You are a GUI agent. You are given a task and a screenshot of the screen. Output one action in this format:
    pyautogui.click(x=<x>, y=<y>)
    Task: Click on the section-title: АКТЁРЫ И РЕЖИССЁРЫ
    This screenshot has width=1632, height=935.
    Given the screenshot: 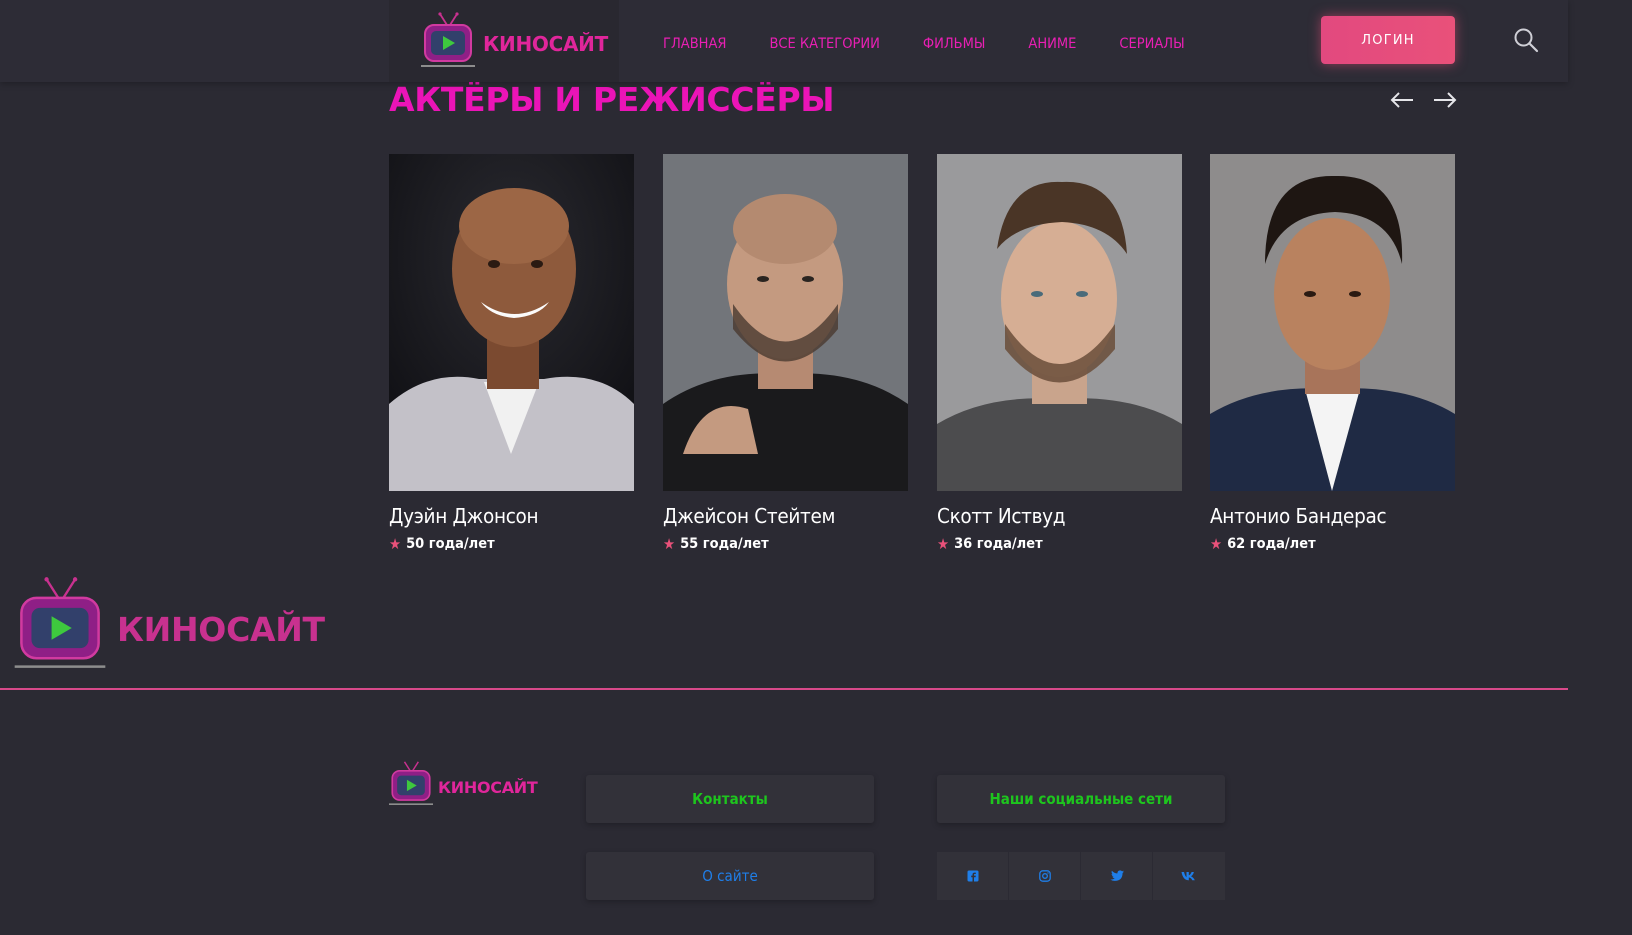 What is the action you would take?
    pyautogui.click(x=612, y=99)
    